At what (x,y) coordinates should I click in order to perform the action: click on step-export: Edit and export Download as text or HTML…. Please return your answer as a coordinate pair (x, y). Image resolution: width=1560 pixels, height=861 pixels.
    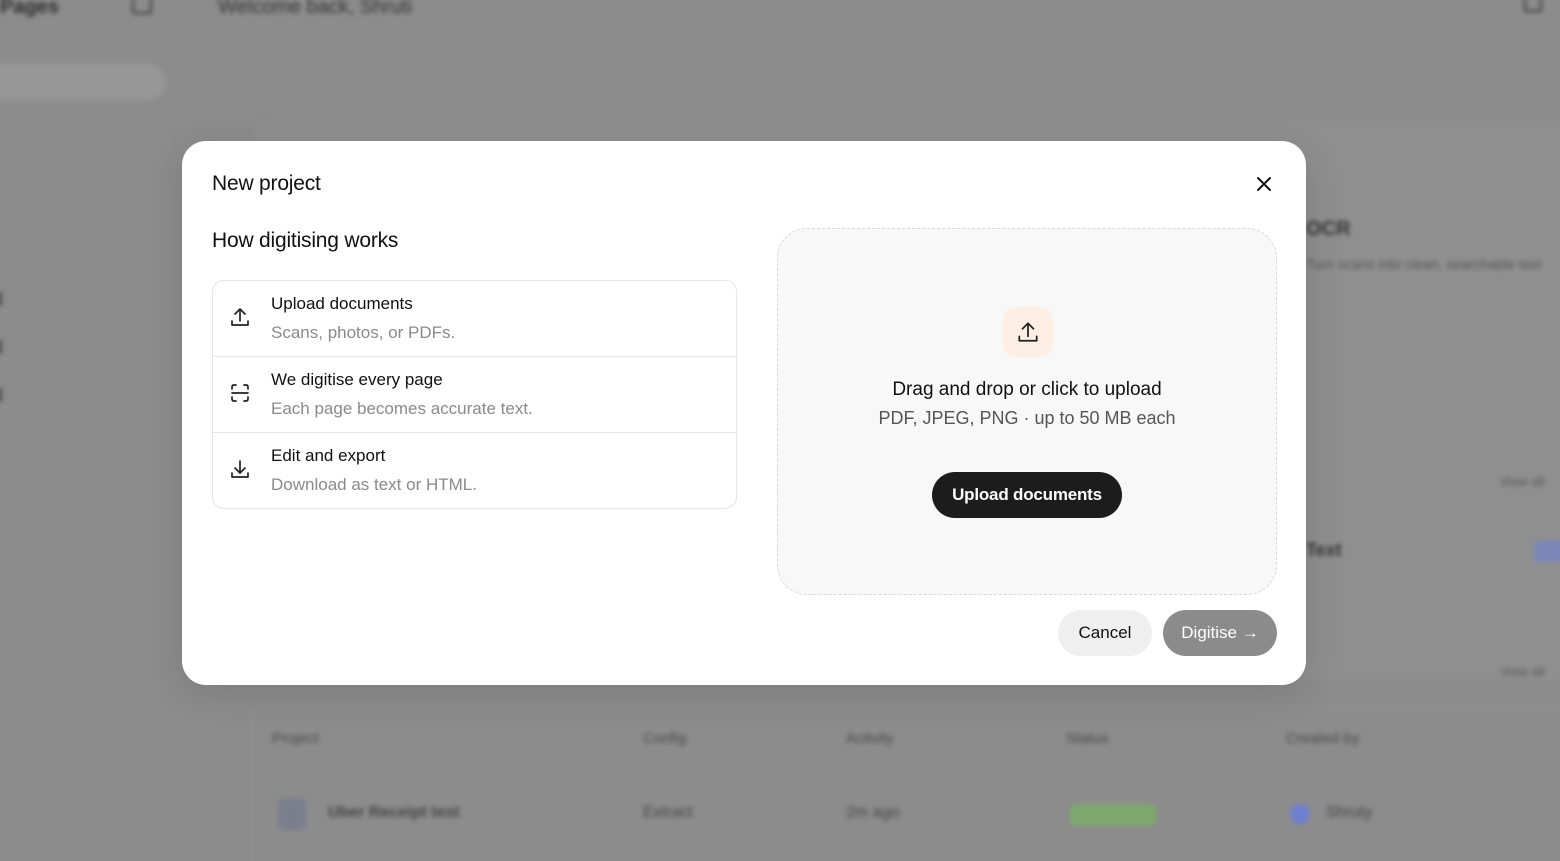
    Looking at the image, I should click on (474, 470).